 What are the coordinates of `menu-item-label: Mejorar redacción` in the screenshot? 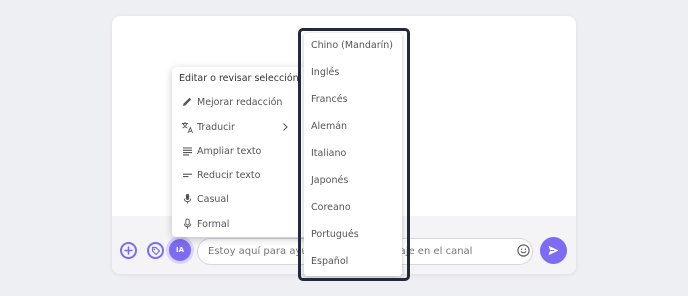 It's located at (240, 102).